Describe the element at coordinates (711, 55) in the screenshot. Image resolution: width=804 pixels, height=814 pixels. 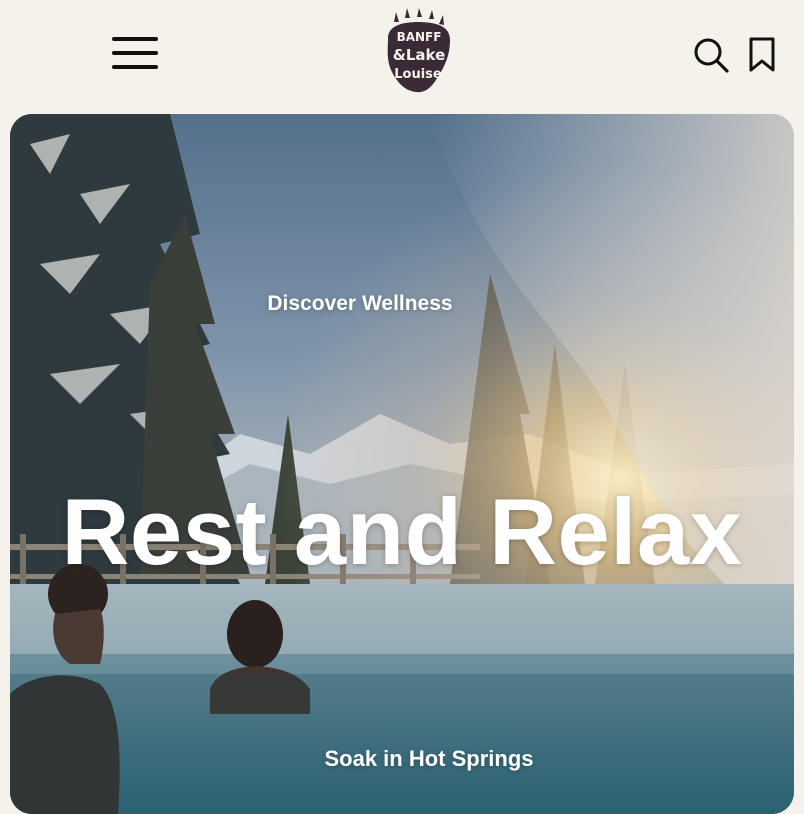
I see `search-icon` at that location.